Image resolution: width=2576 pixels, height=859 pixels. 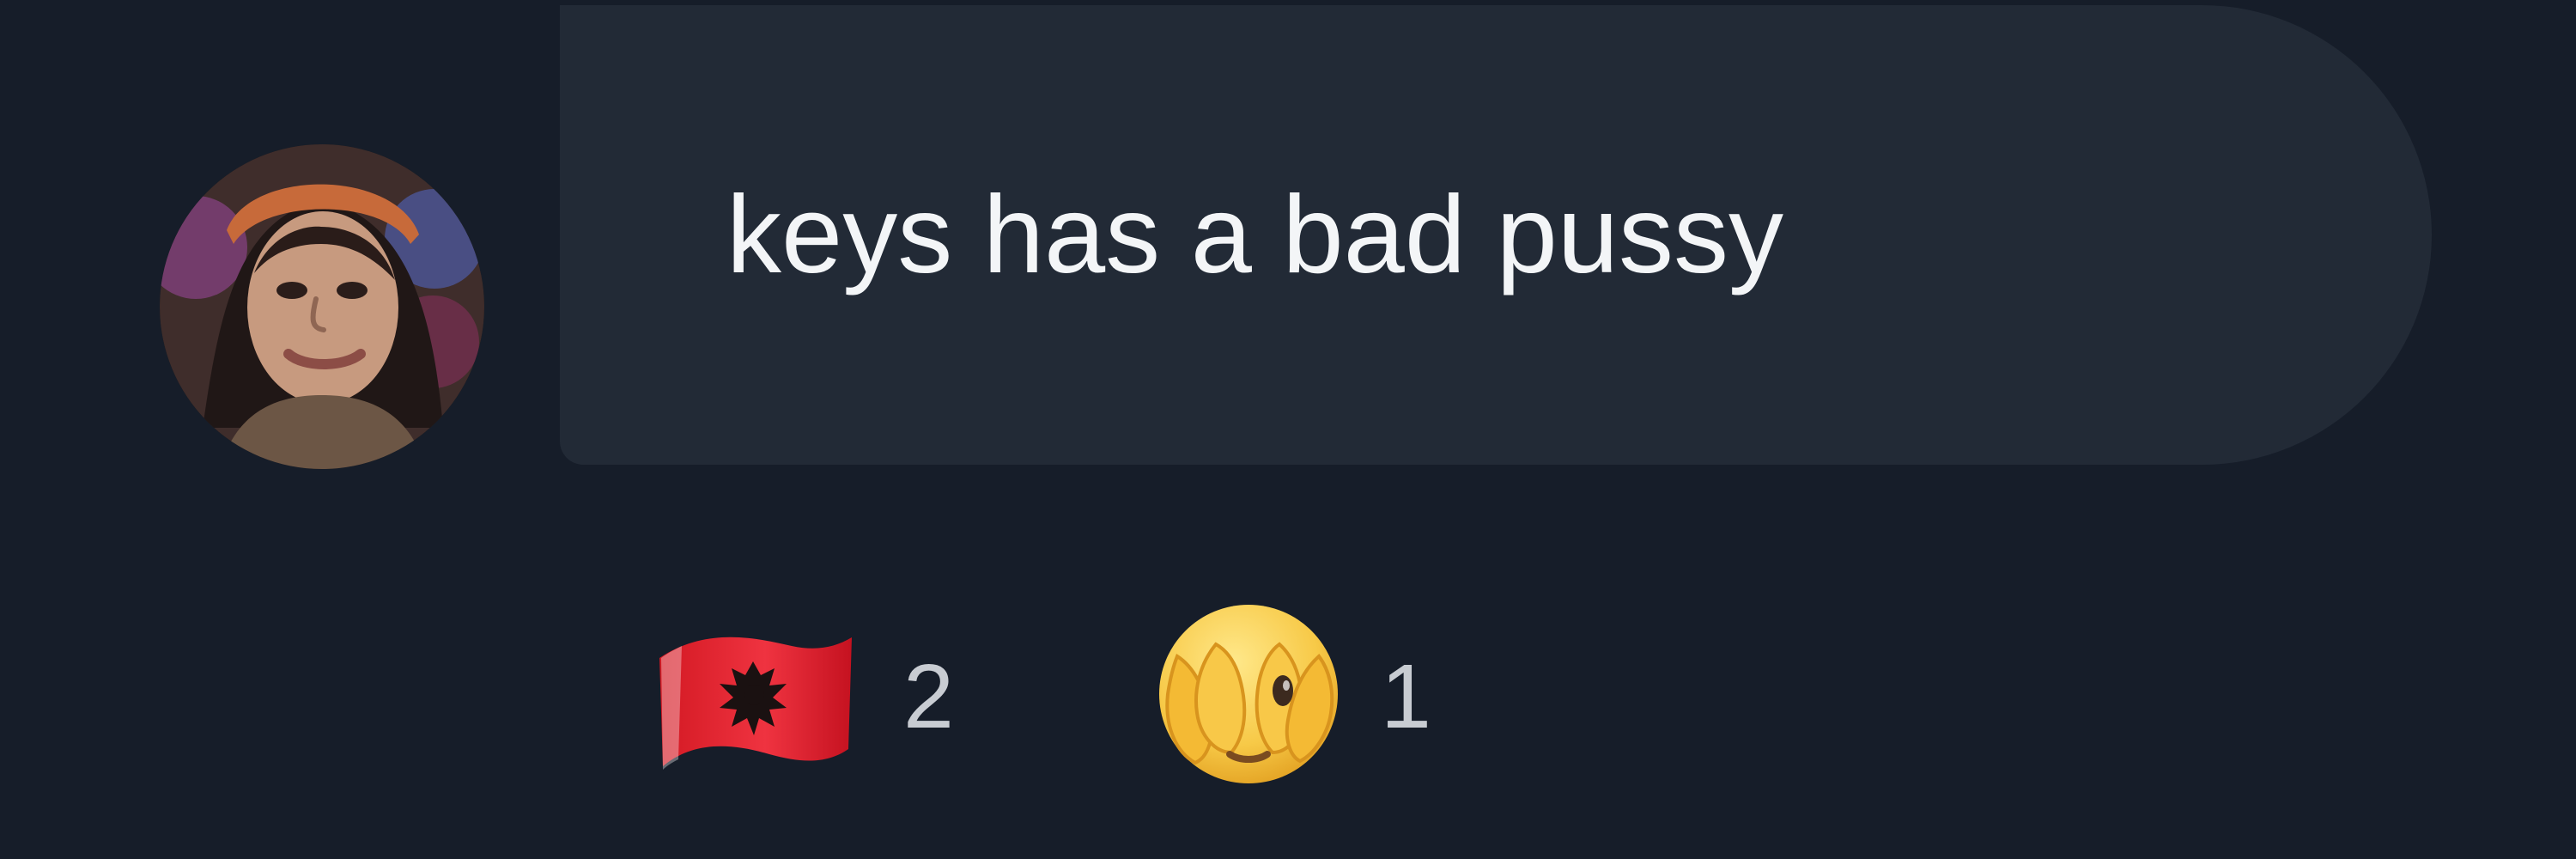 I want to click on avatar, so click(x=322, y=306).